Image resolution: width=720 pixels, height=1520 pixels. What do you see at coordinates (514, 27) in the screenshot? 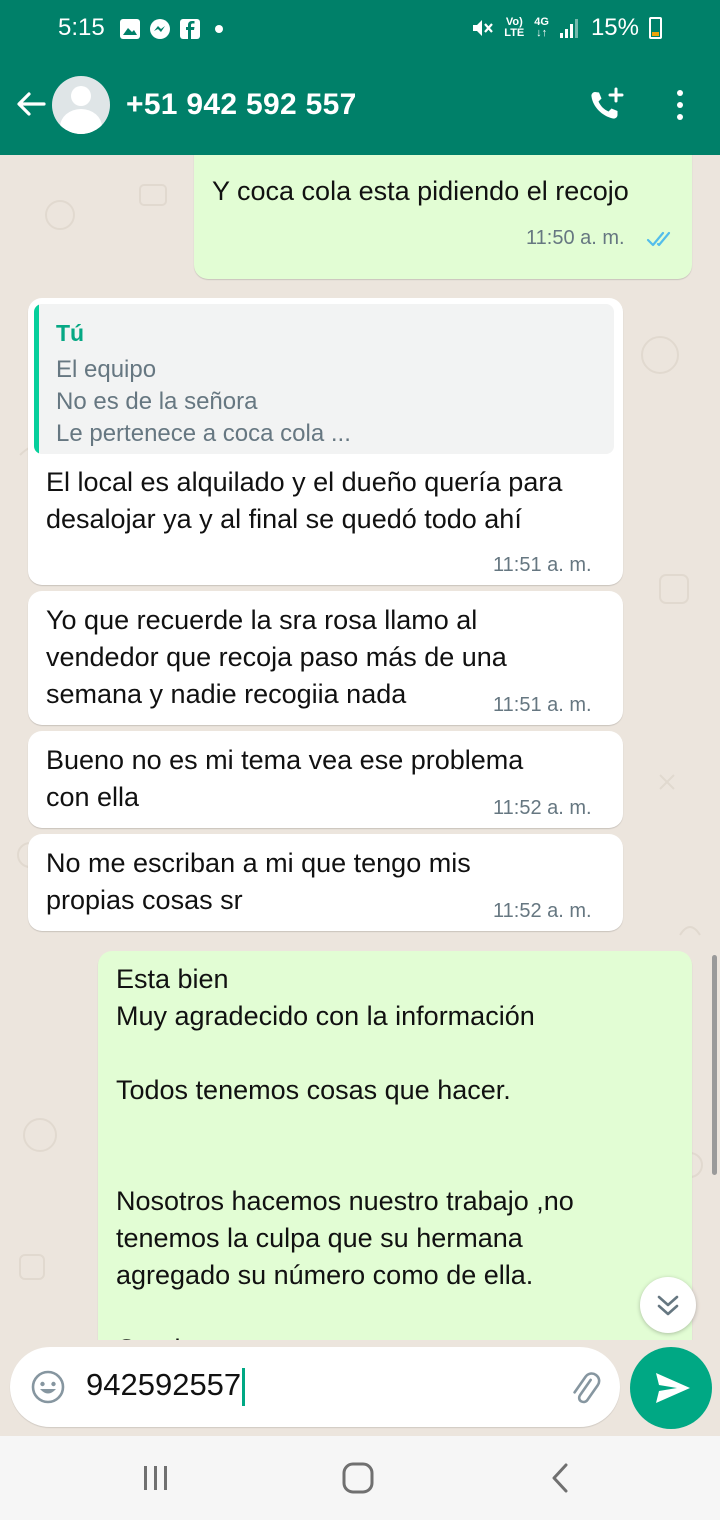
I see `volte-indicator: Vo) LTE` at bounding box center [514, 27].